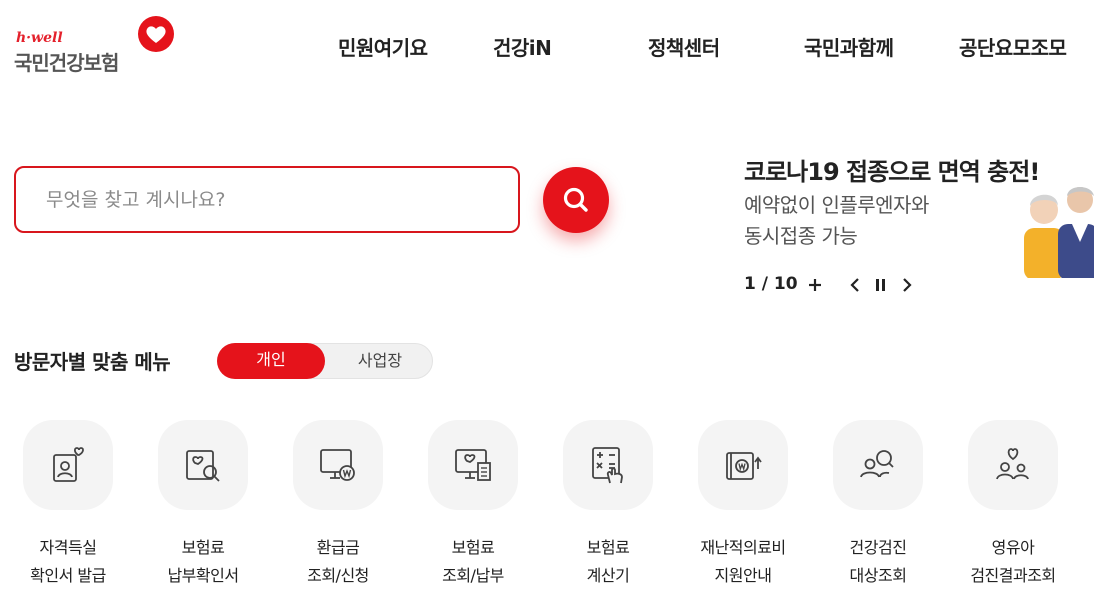 The image size is (1094, 611). What do you see at coordinates (380, 362) in the screenshot?
I see `tab-business: 사업장` at bounding box center [380, 362].